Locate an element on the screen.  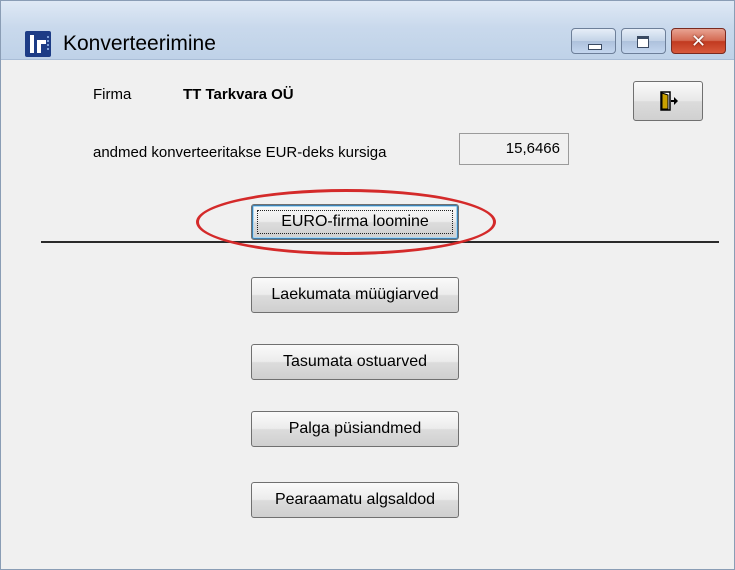
maximize-icon is located at coordinates (643, 42).